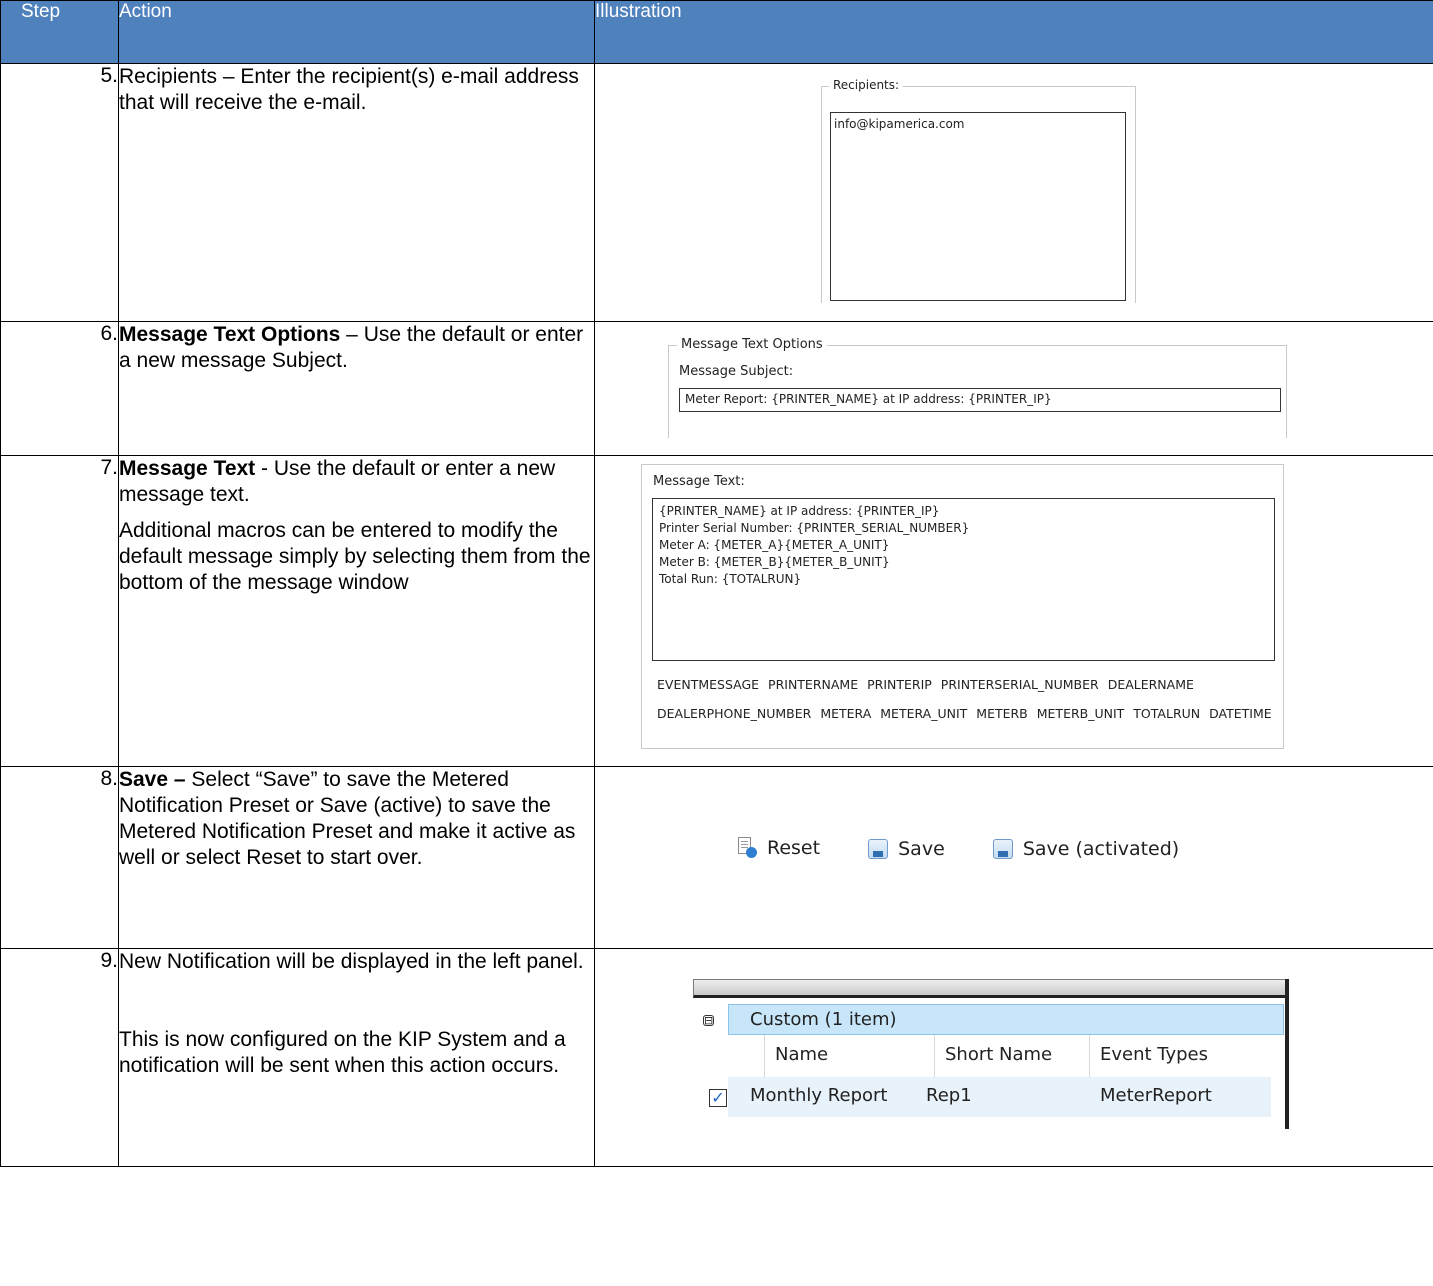  I want to click on macro-link: DEALERNAME, so click(1151, 684).